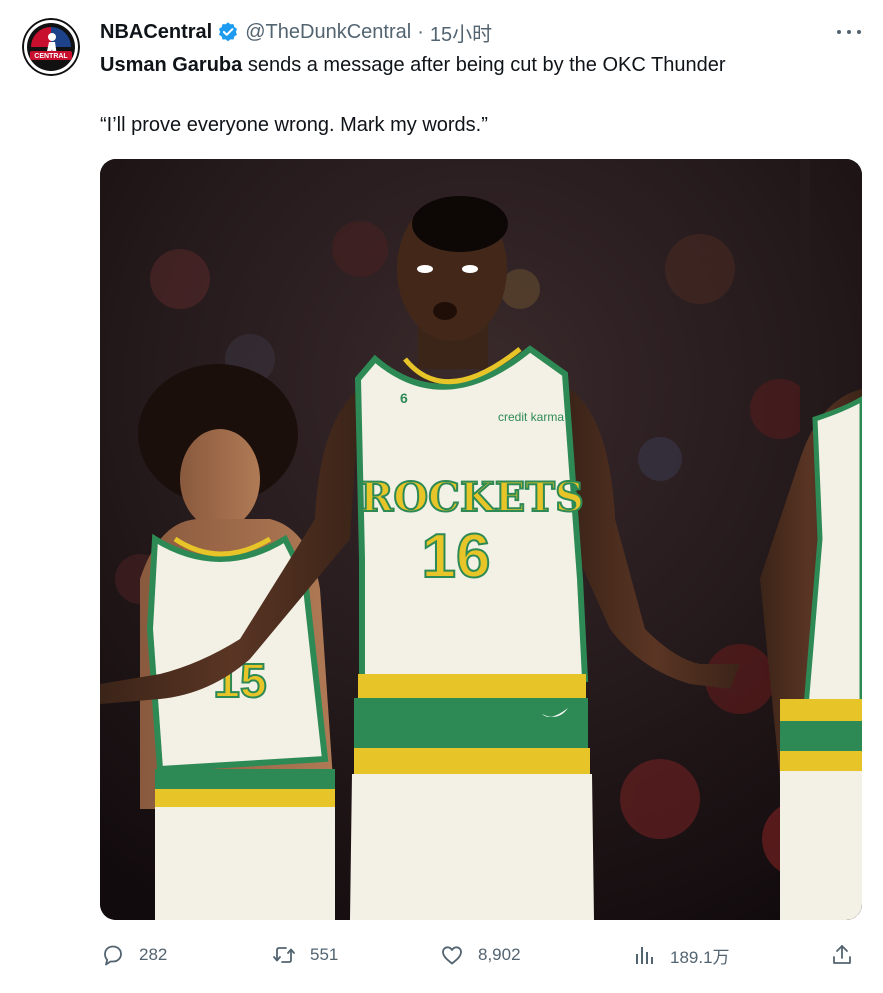 The height and width of the screenshot is (993, 883). I want to click on tweet-header: NBACentral @TheDunkCentral · 15小时, so click(296, 32).